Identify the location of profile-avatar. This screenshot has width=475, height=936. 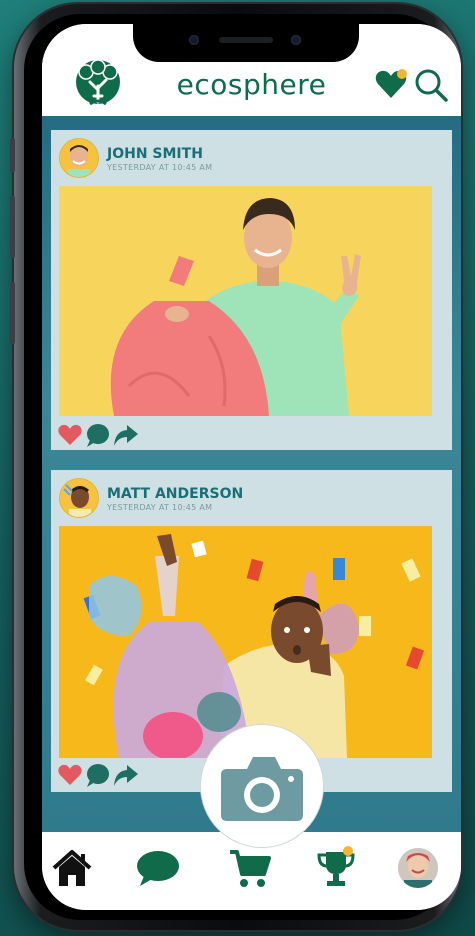
(418, 868).